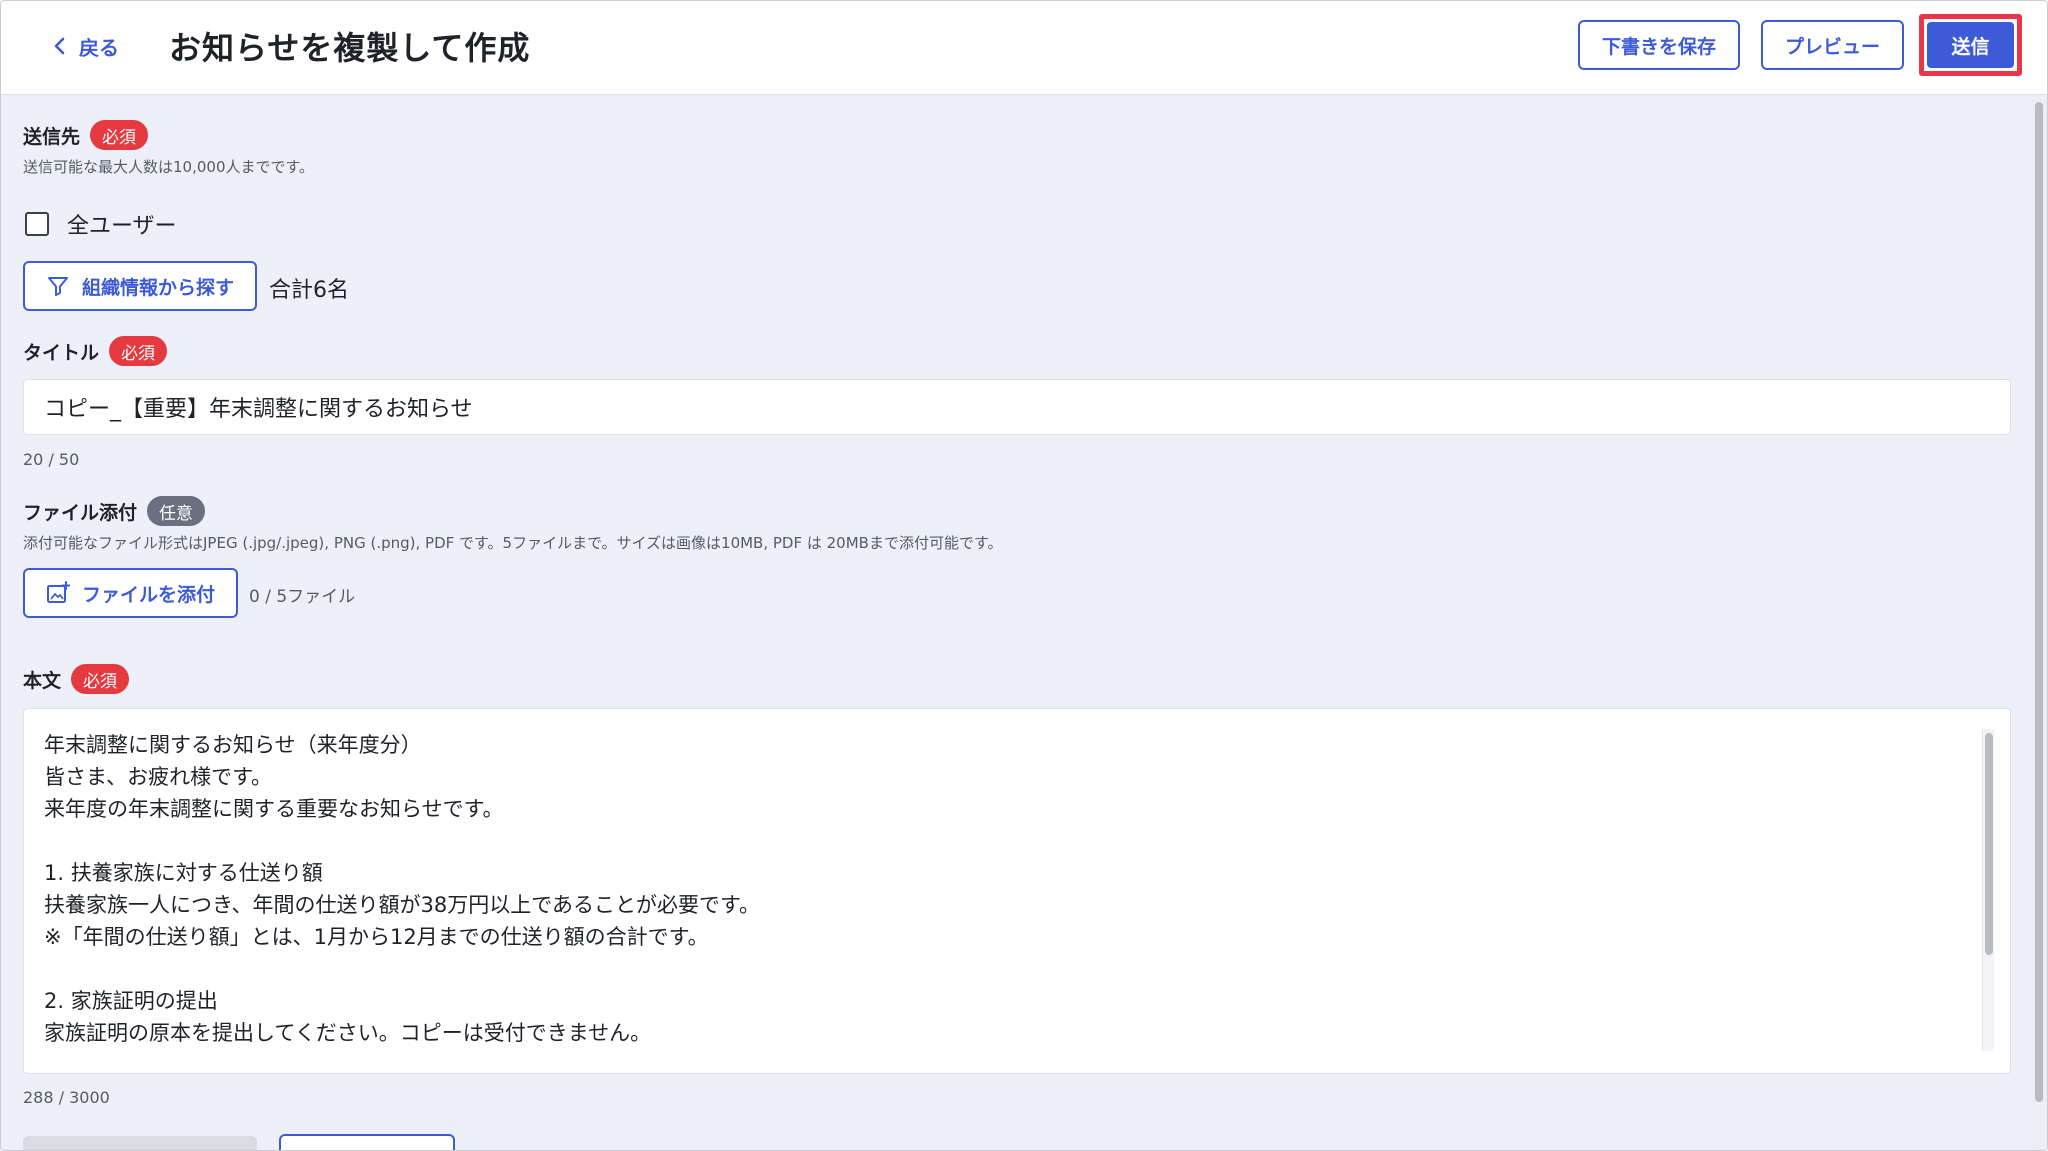 The width and height of the screenshot is (2048, 1151). Describe the element at coordinates (176, 511) in the screenshot. I see `optional-badge: 任意` at that location.